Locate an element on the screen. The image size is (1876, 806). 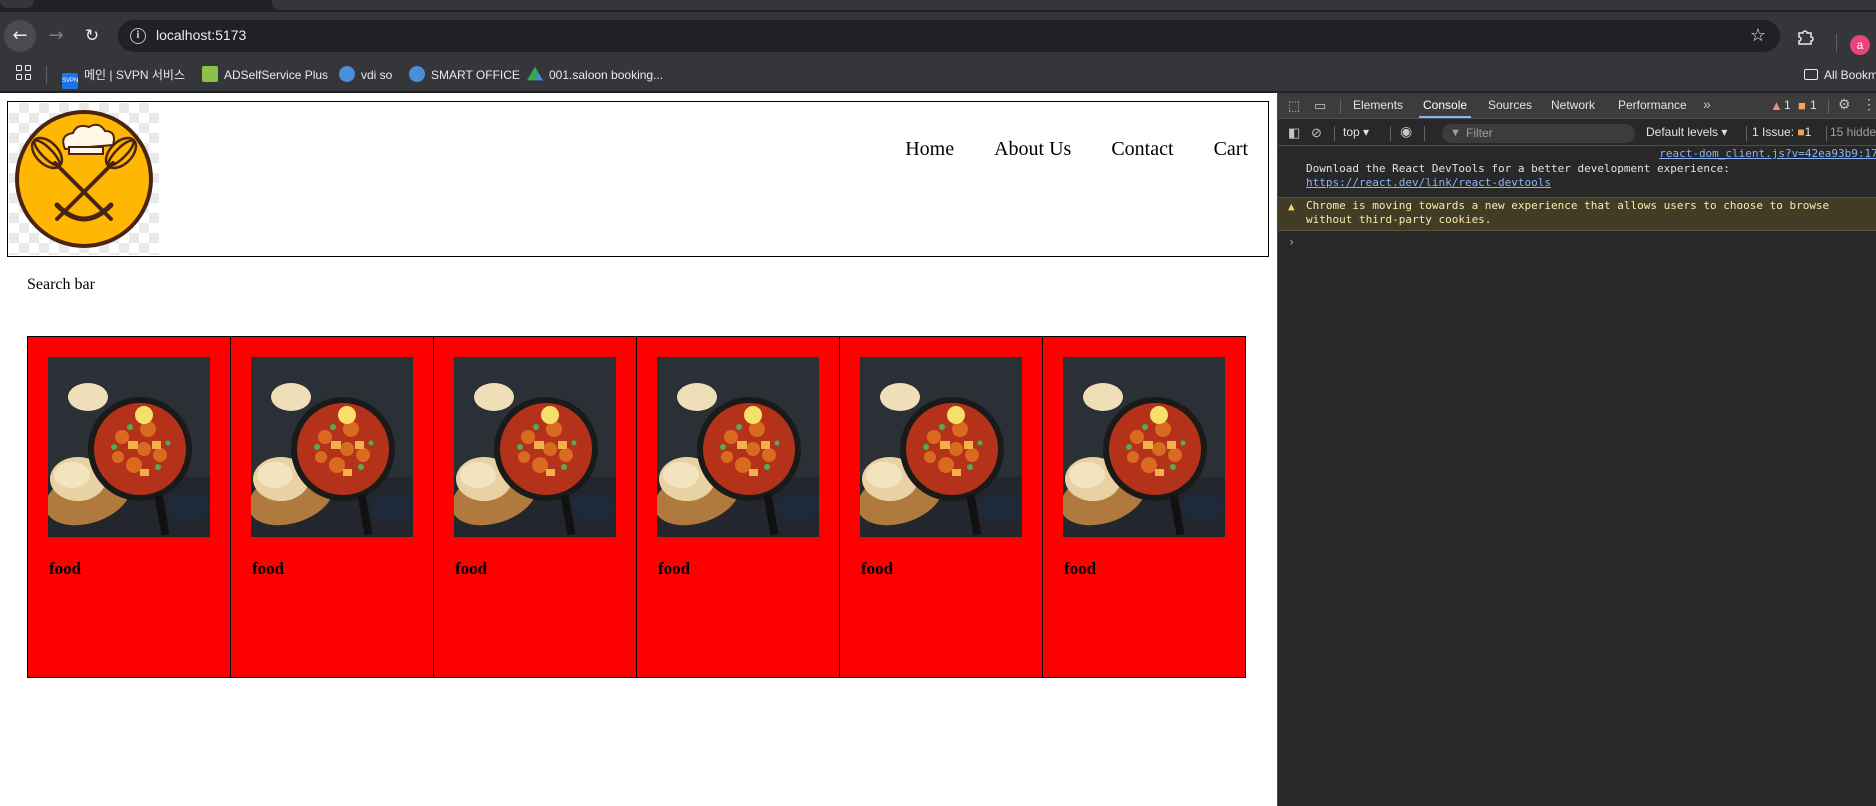
device-toolbar-icon: ▭ is located at coordinates (1320, 106).